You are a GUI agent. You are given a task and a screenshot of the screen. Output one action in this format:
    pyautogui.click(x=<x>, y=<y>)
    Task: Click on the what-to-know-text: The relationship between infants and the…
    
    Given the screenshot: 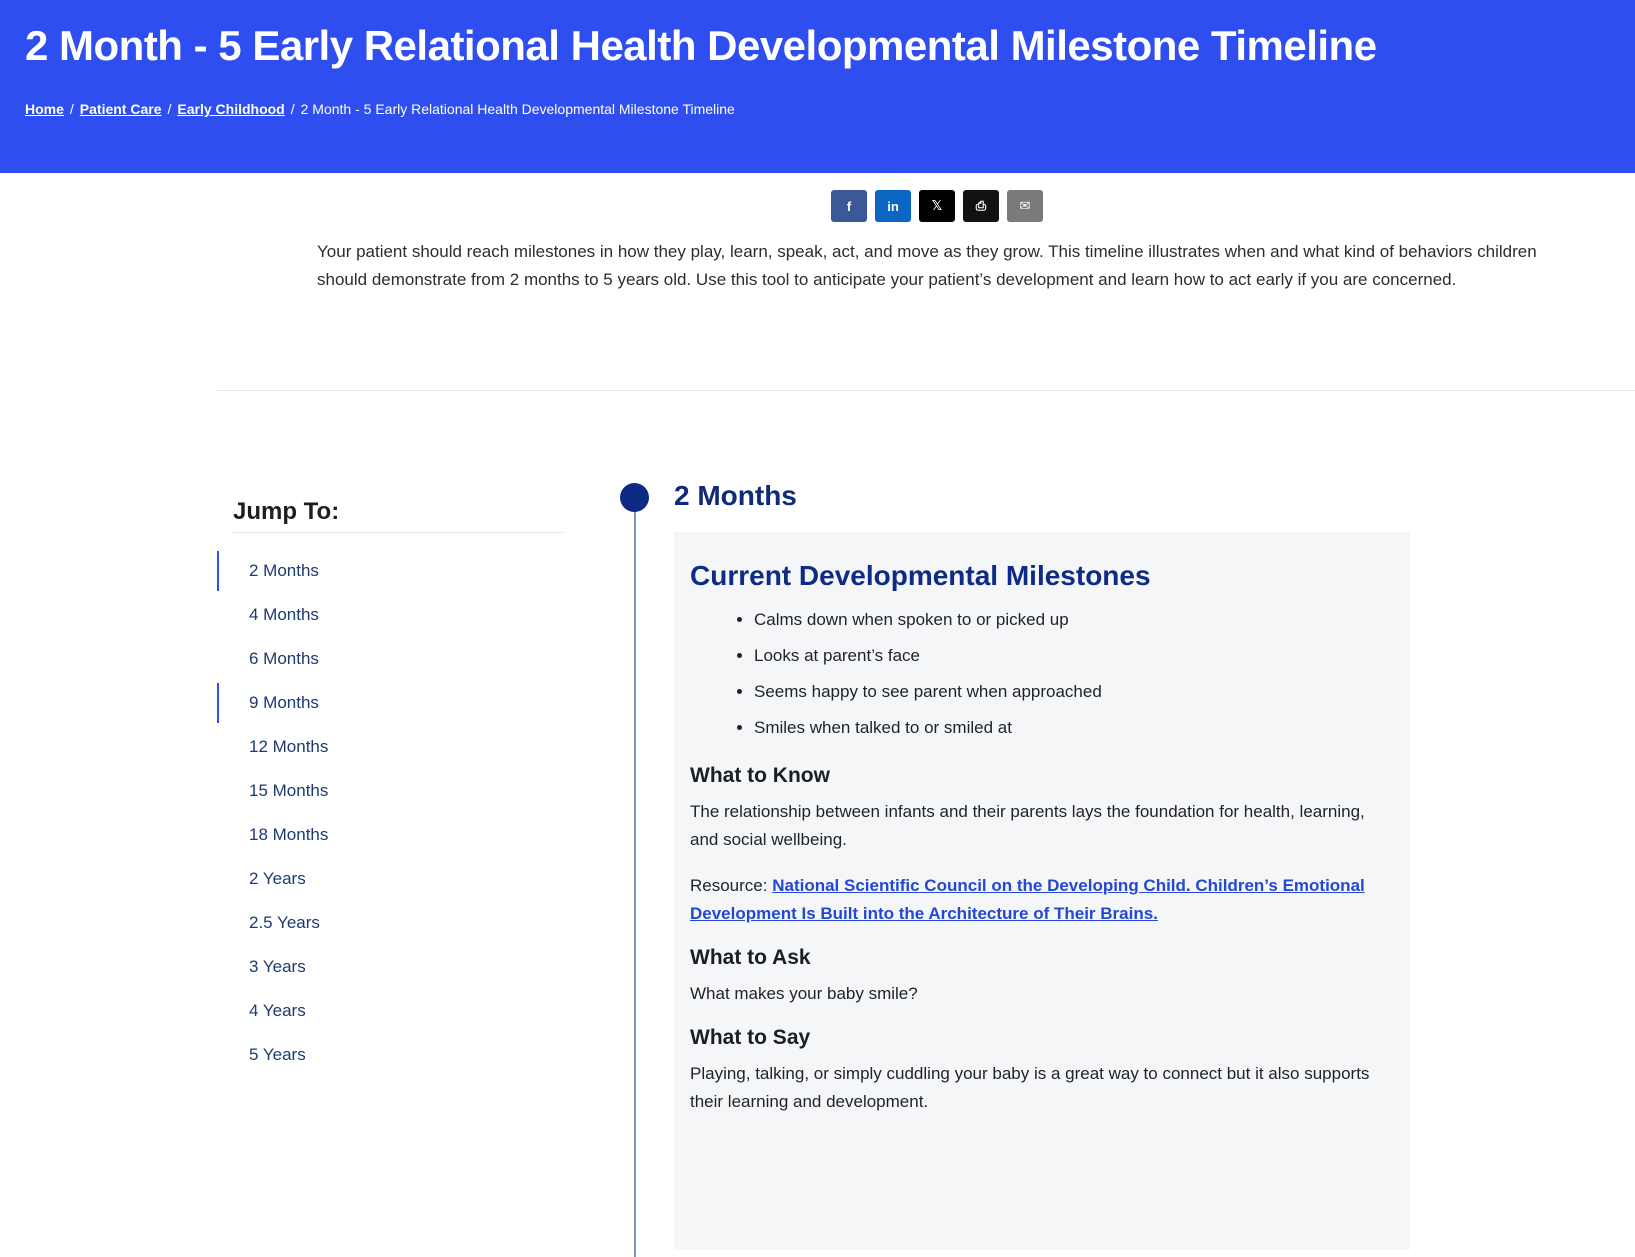 What is the action you would take?
    pyautogui.click(x=1027, y=825)
    